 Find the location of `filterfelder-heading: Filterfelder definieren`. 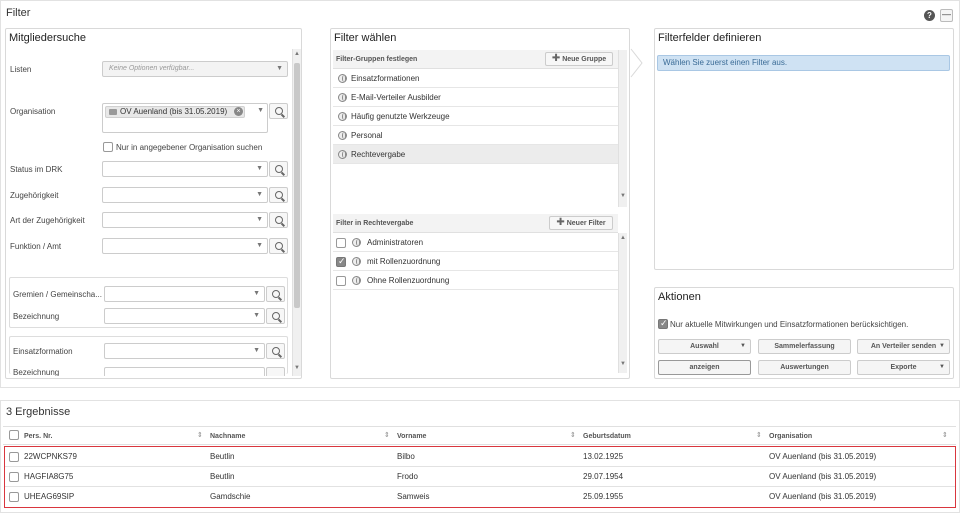

filterfelder-heading: Filterfelder definieren is located at coordinates (710, 38).